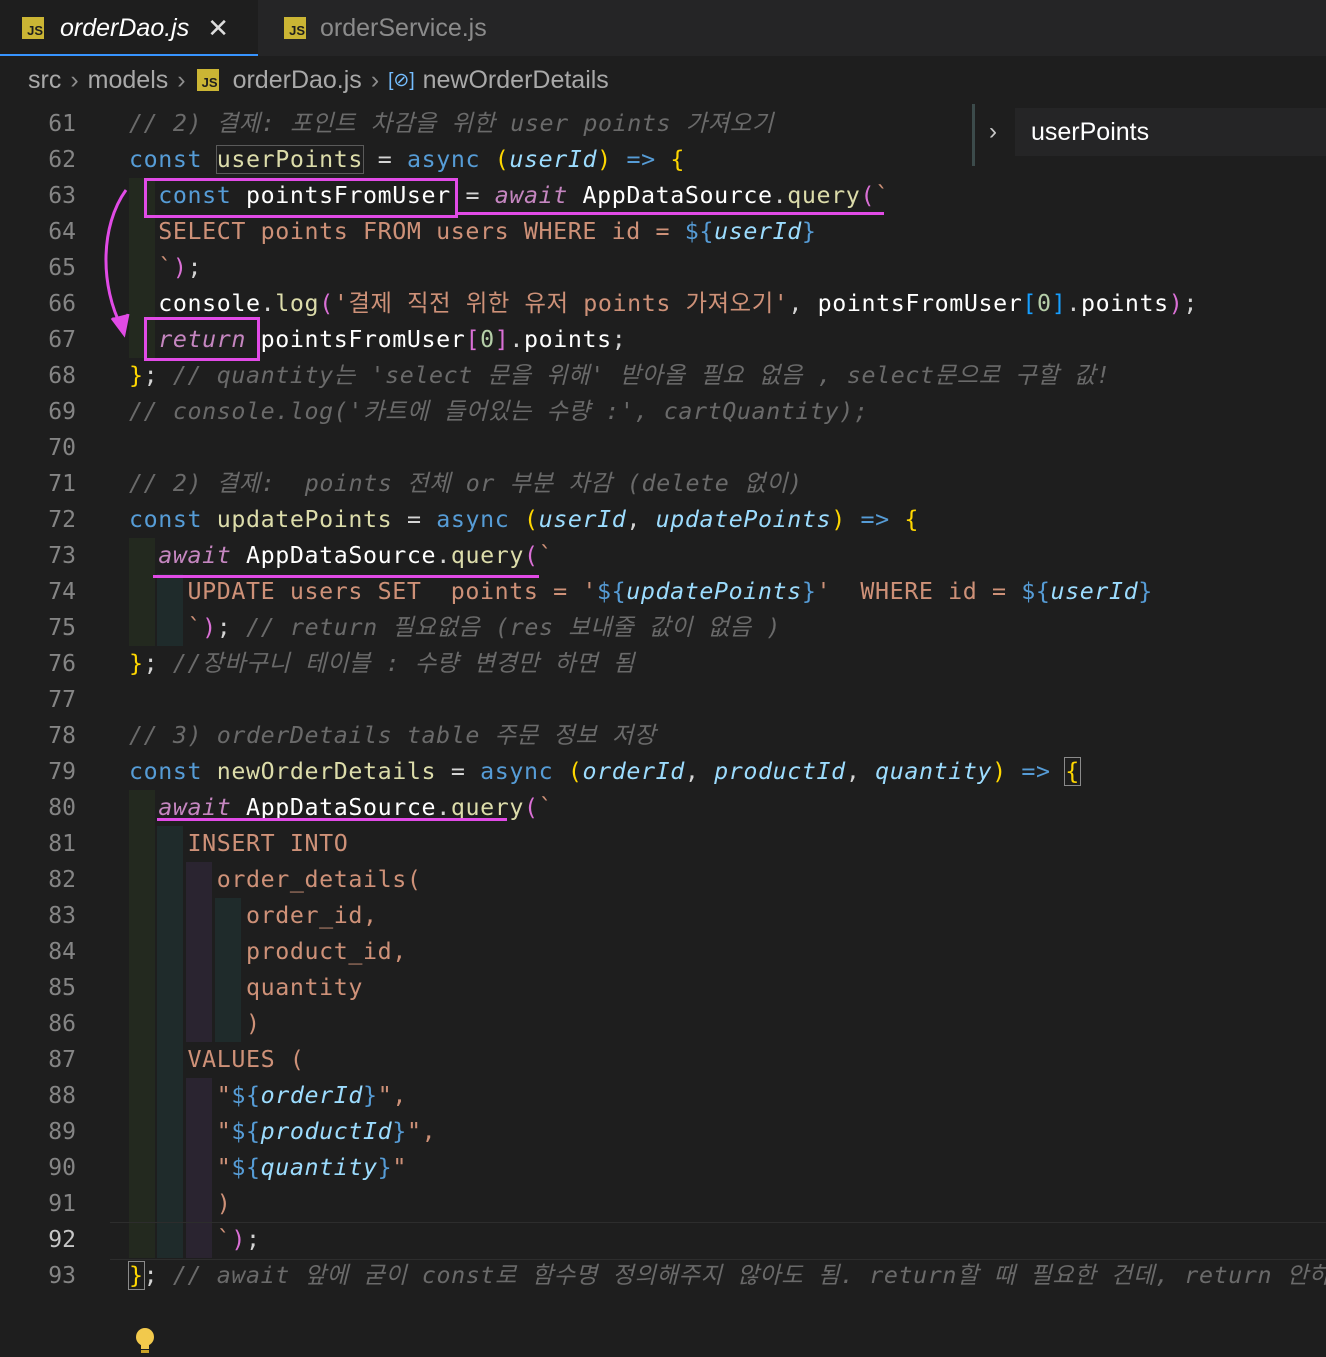 This screenshot has height=1357, width=1326. What do you see at coordinates (62, 124) in the screenshot?
I see `line-number: 61` at bounding box center [62, 124].